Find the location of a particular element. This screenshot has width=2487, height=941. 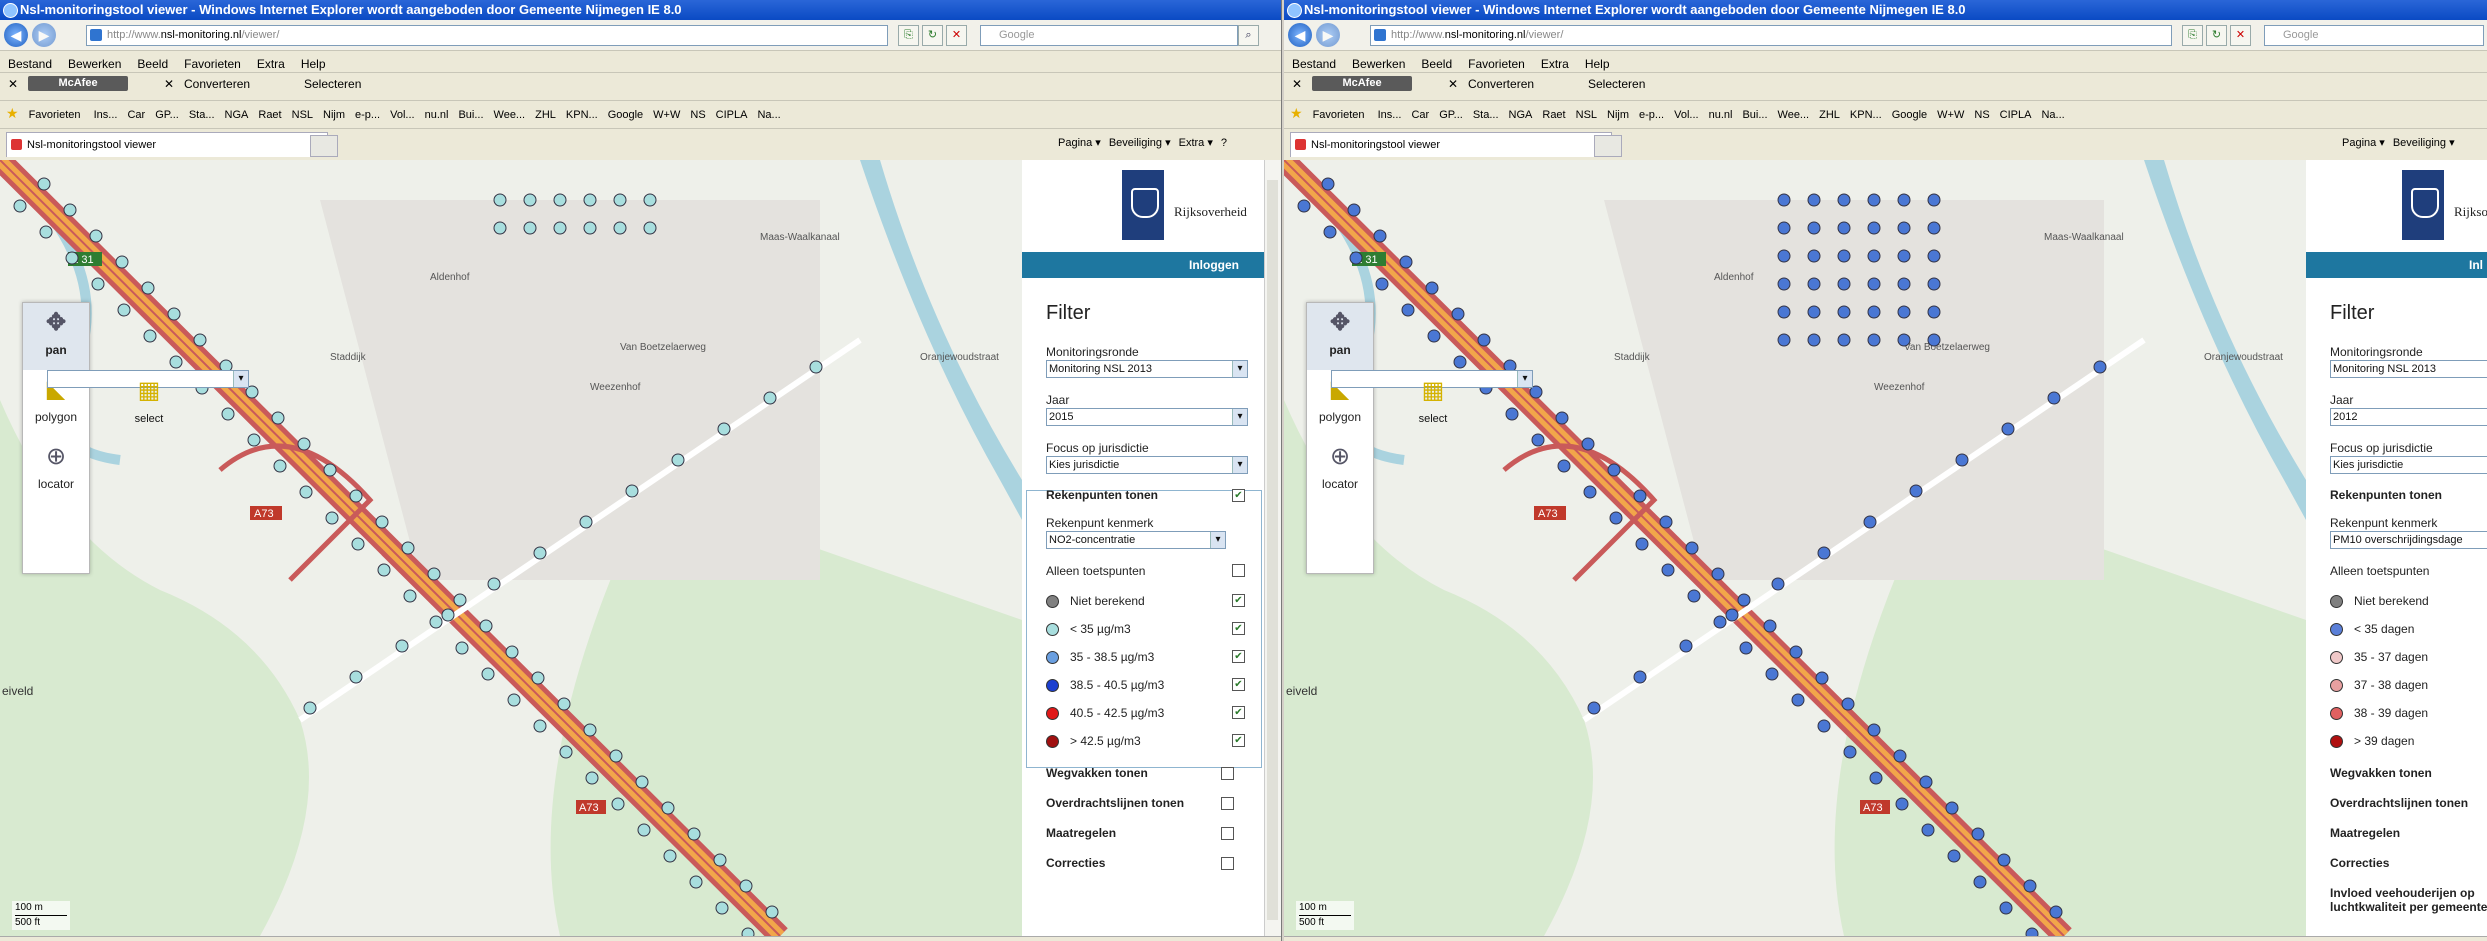

fav-link: Car is located at coordinates (136, 115).